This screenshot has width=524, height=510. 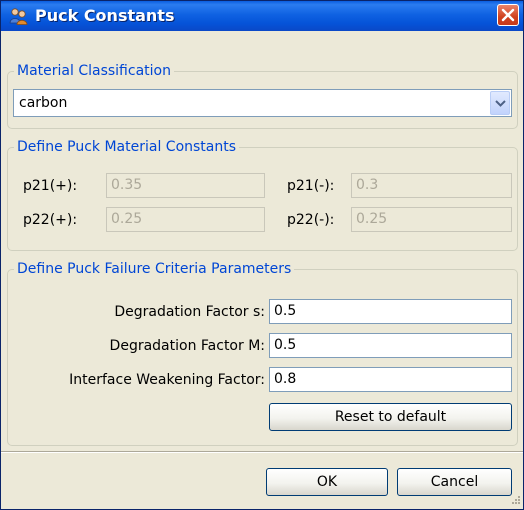 I want to click on material-classification-select: carbon, so click(x=262, y=103).